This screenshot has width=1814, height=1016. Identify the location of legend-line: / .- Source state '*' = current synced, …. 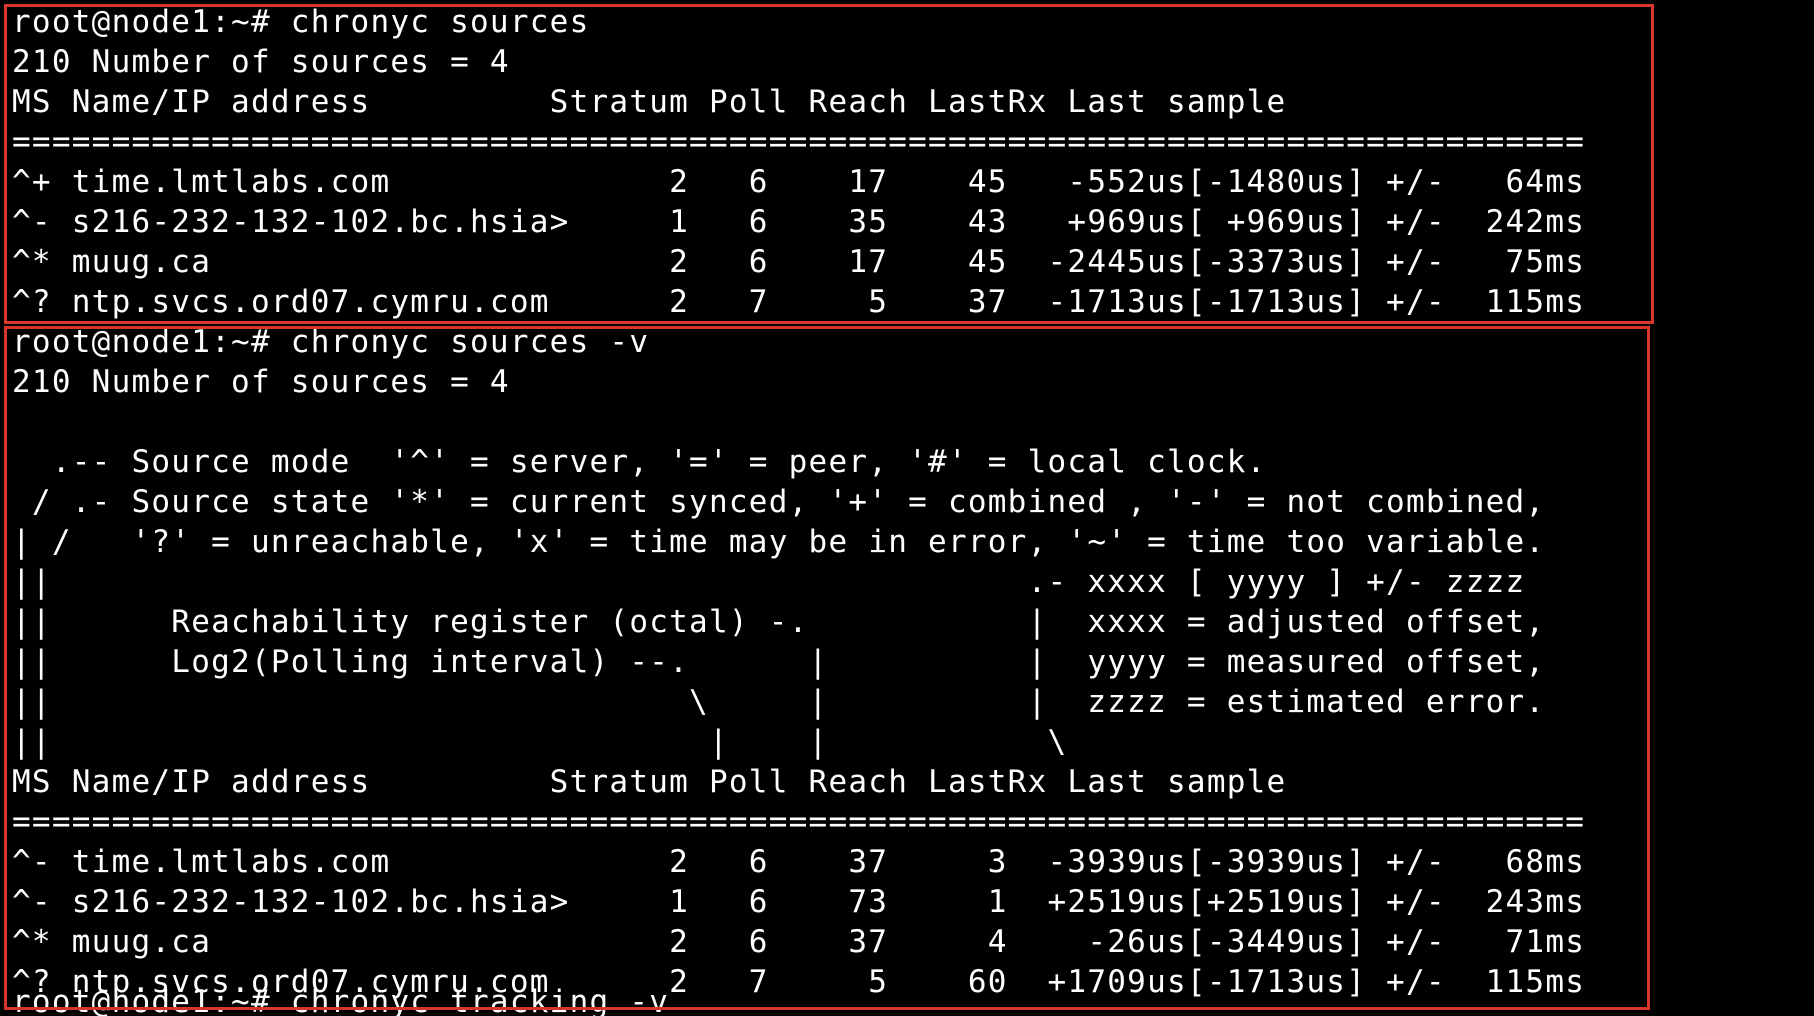
(779, 502).